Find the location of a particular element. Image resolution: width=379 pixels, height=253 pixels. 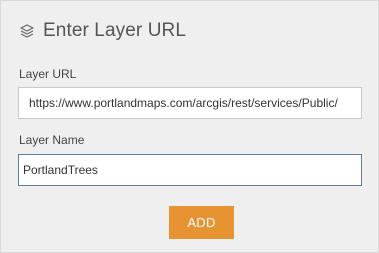

layer-name-label: Layer Name is located at coordinates (52, 140).